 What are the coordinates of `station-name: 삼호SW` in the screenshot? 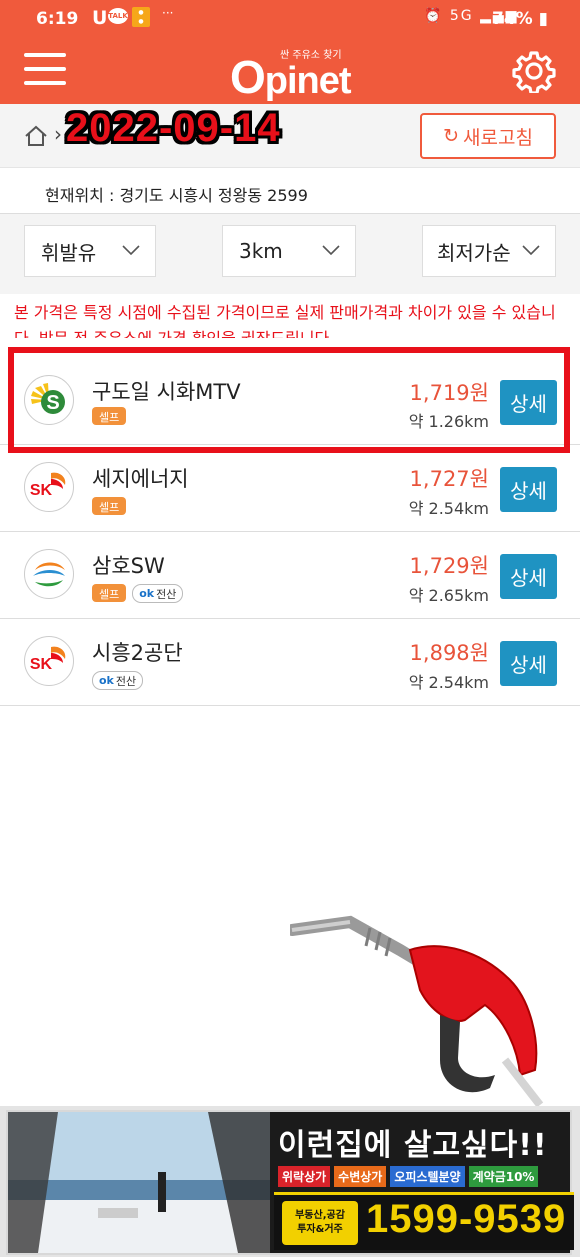 It's located at (128, 566).